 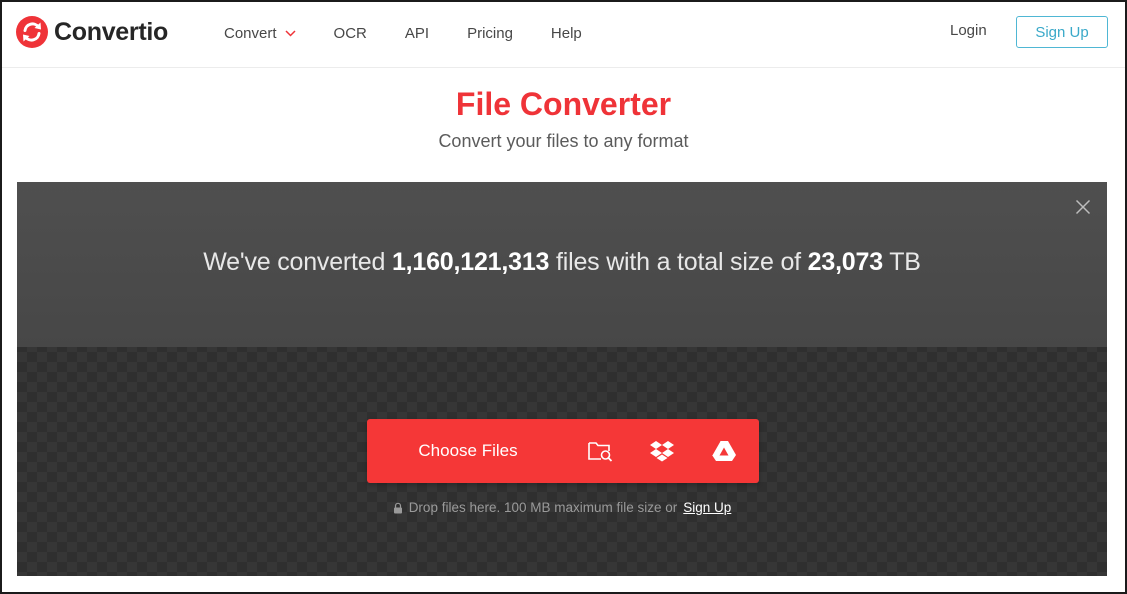 I want to click on brand-name: Convertio, so click(x=111, y=31).